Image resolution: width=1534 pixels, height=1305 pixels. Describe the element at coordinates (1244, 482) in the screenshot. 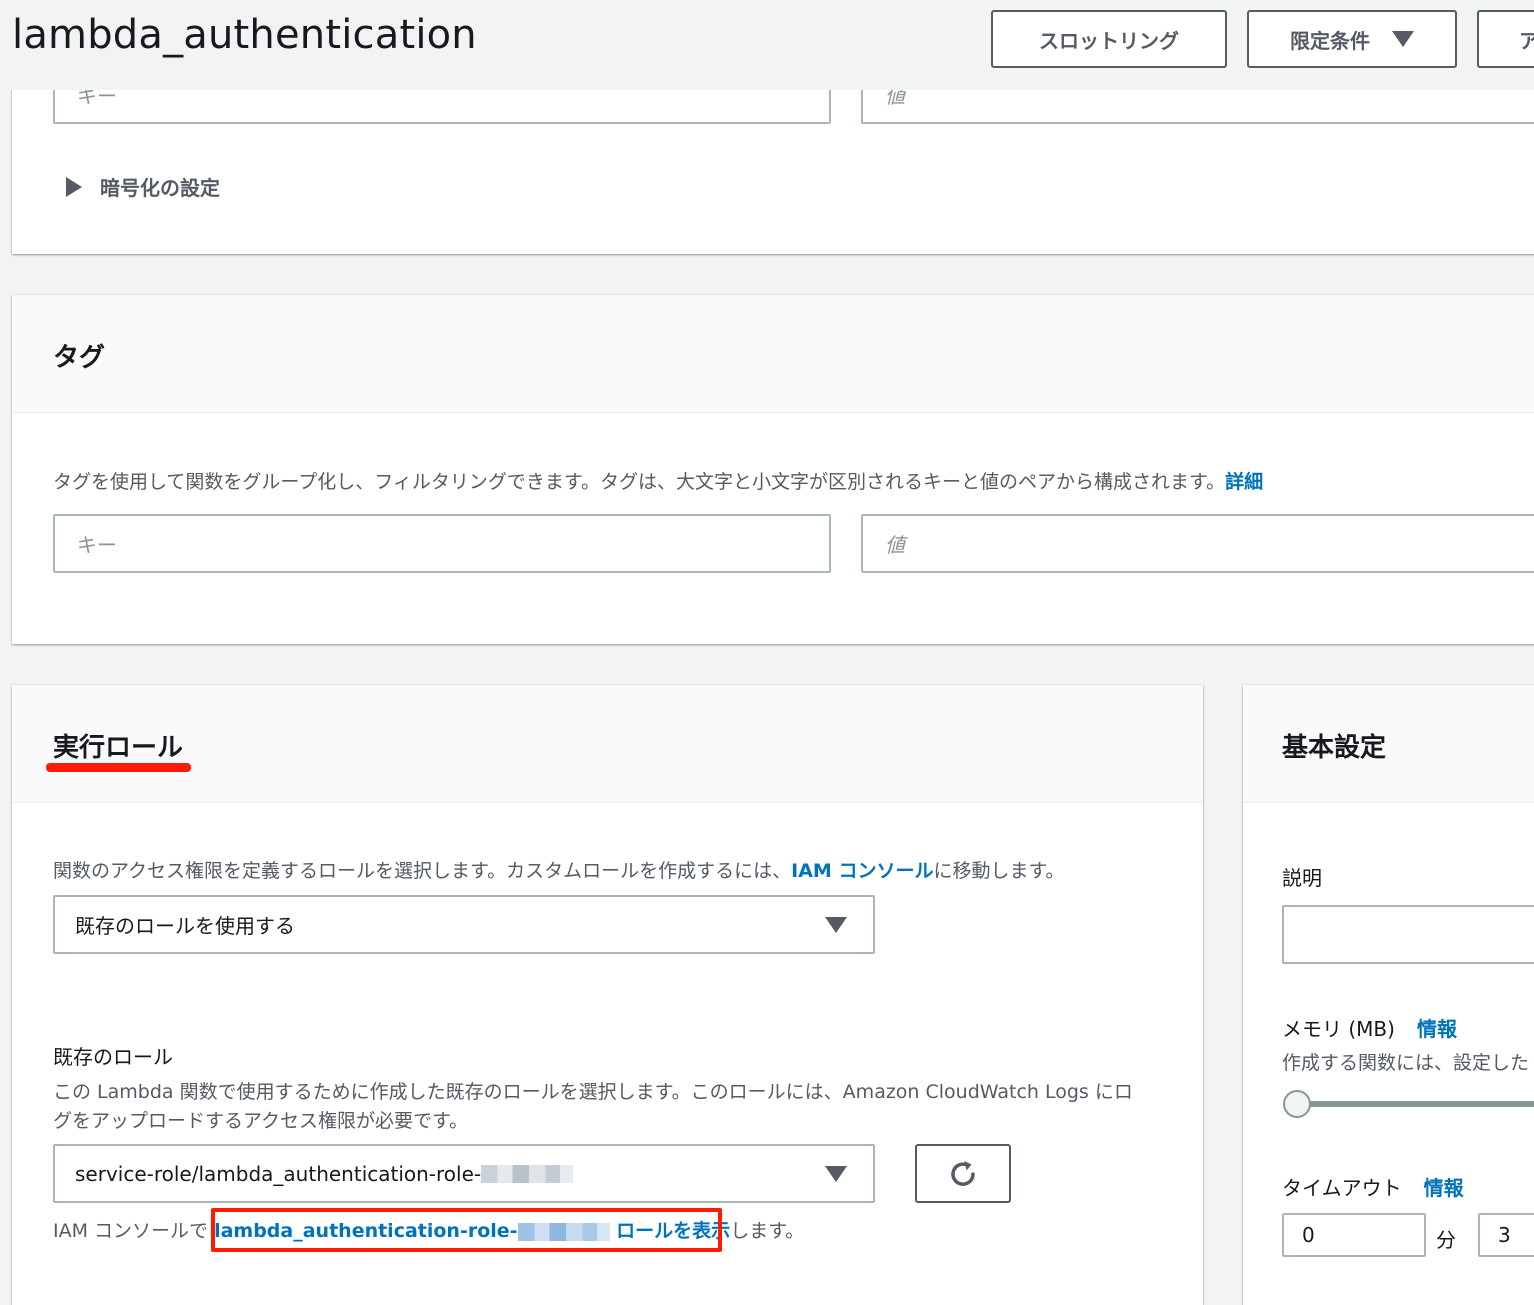

I see `tags-details-link: 詳細` at that location.